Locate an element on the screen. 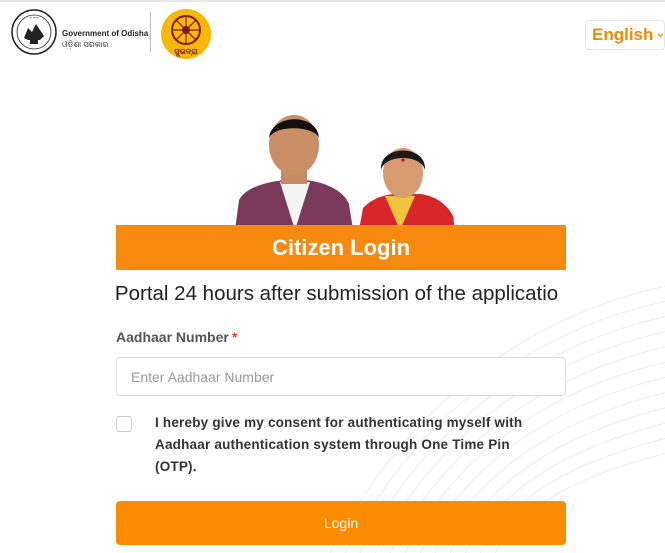 This screenshot has width=665, height=553. consent-checkbox is located at coordinates (124, 424).